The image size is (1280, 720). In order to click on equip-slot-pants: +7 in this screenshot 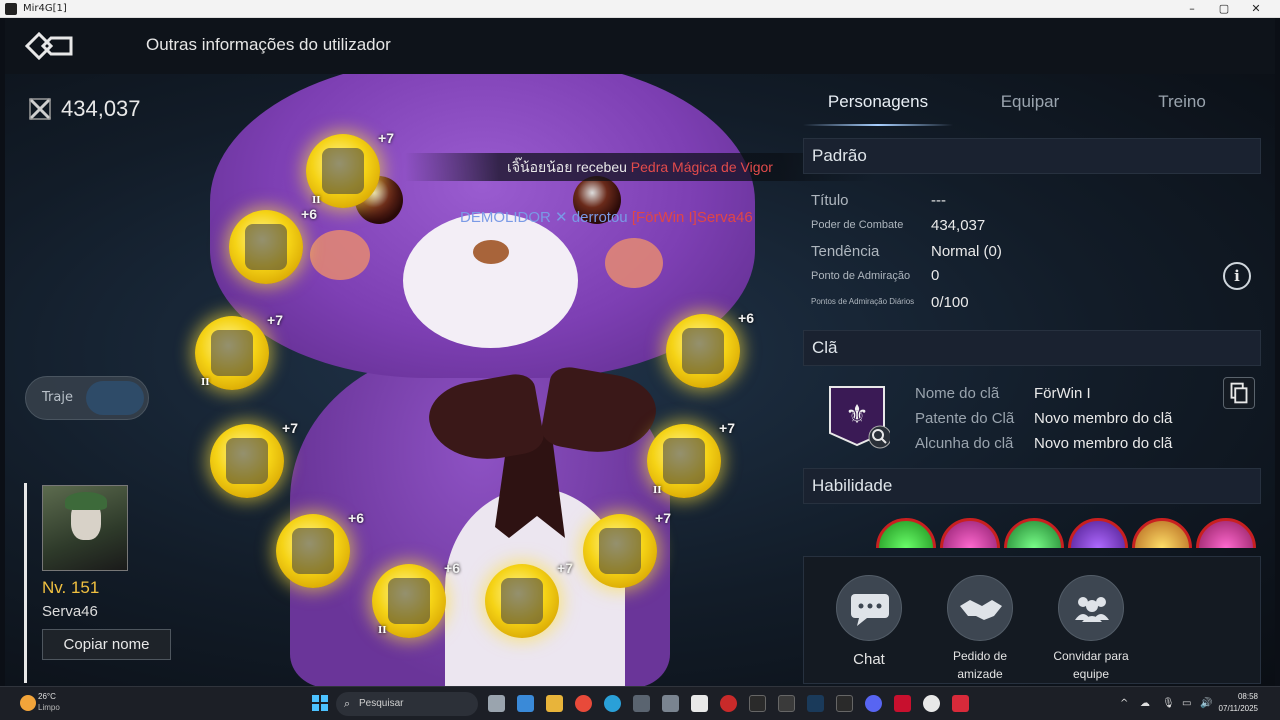, I will do `click(254, 459)`.